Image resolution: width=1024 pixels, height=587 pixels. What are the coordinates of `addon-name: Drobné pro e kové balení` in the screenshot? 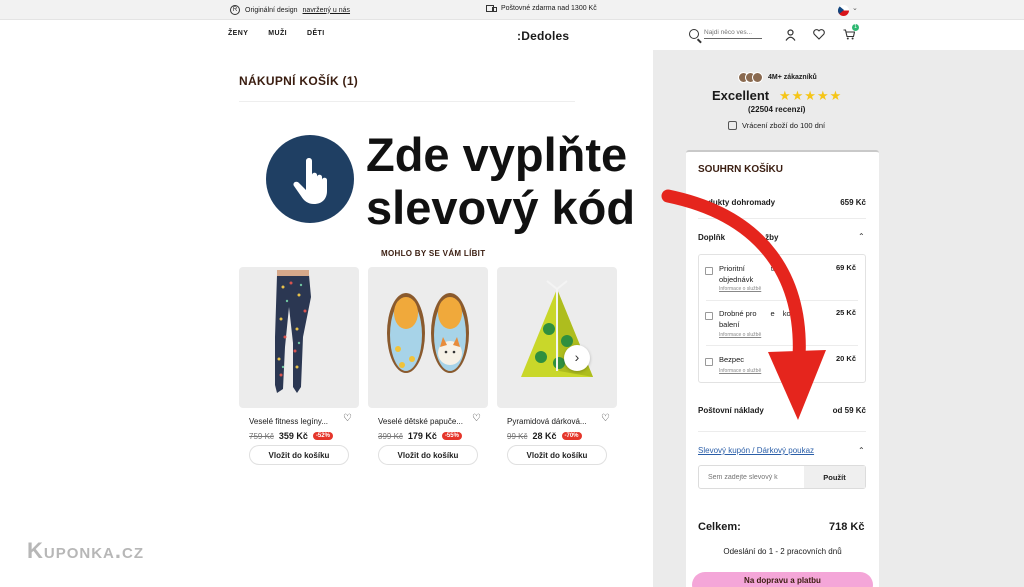 It's located at (759, 319).